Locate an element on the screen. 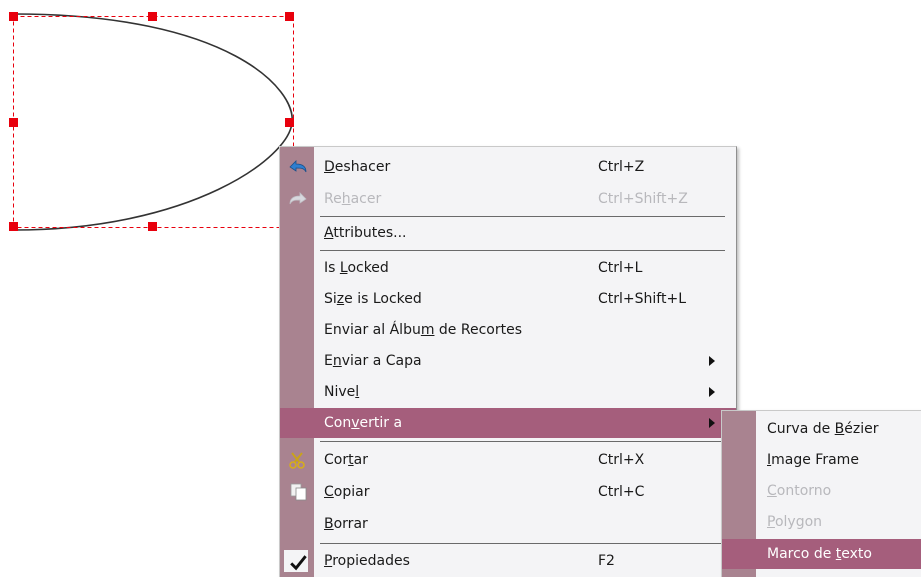 This screenshot has height=577, width=921. resize-handle-e is located at coordinates (289, 122).